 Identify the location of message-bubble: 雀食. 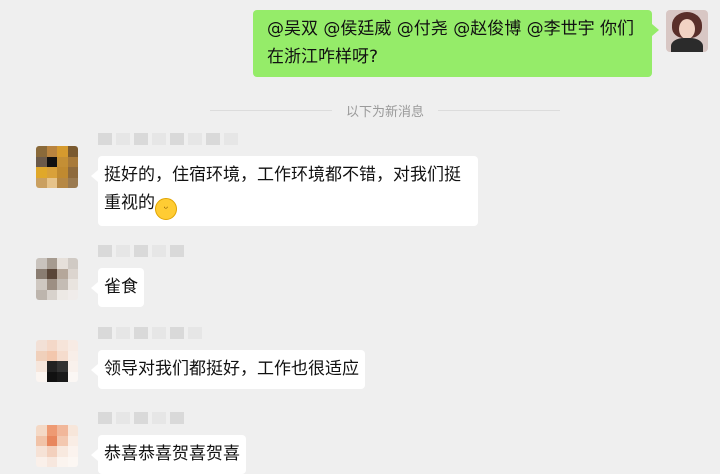
(117, 287).